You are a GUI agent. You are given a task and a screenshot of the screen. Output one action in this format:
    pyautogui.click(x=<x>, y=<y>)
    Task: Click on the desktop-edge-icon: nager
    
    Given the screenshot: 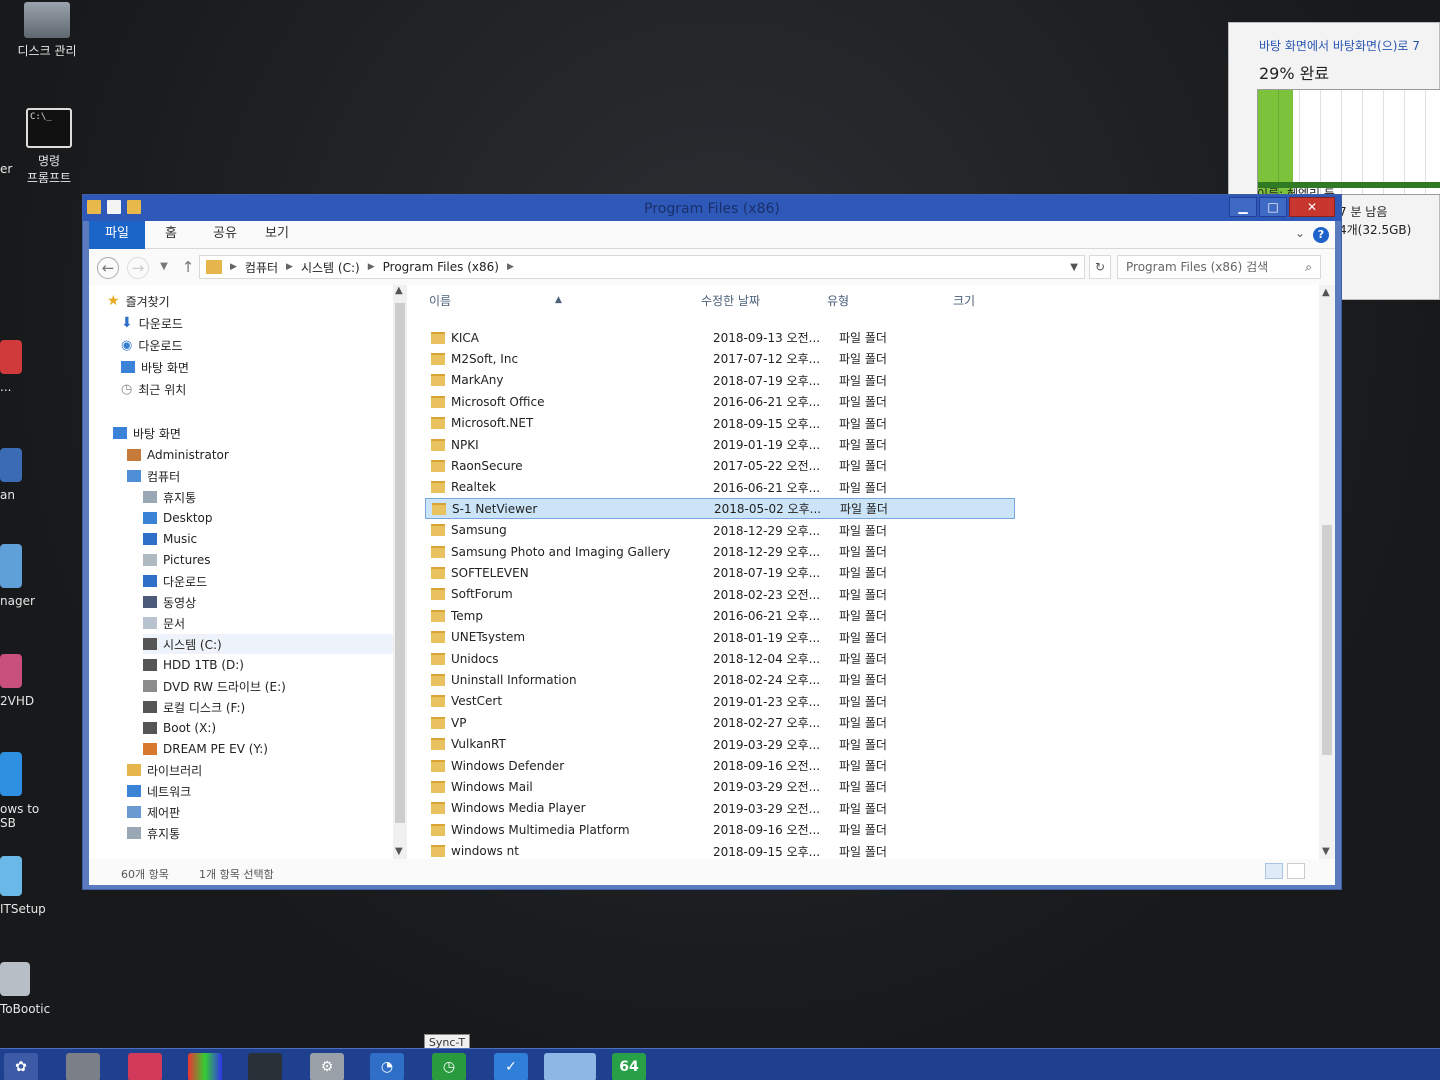 What is the action you would take?
    pyautogui.click(x=17, y=576)
    